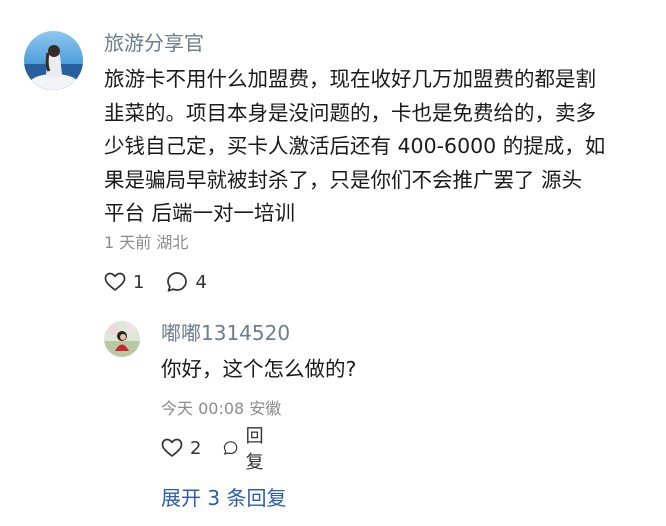 The image size is (666, 526). I want to click on comment-body-line: 少钱自己定，买卡人激活后还有 400-6000 的提成，如, so click(355, 146).